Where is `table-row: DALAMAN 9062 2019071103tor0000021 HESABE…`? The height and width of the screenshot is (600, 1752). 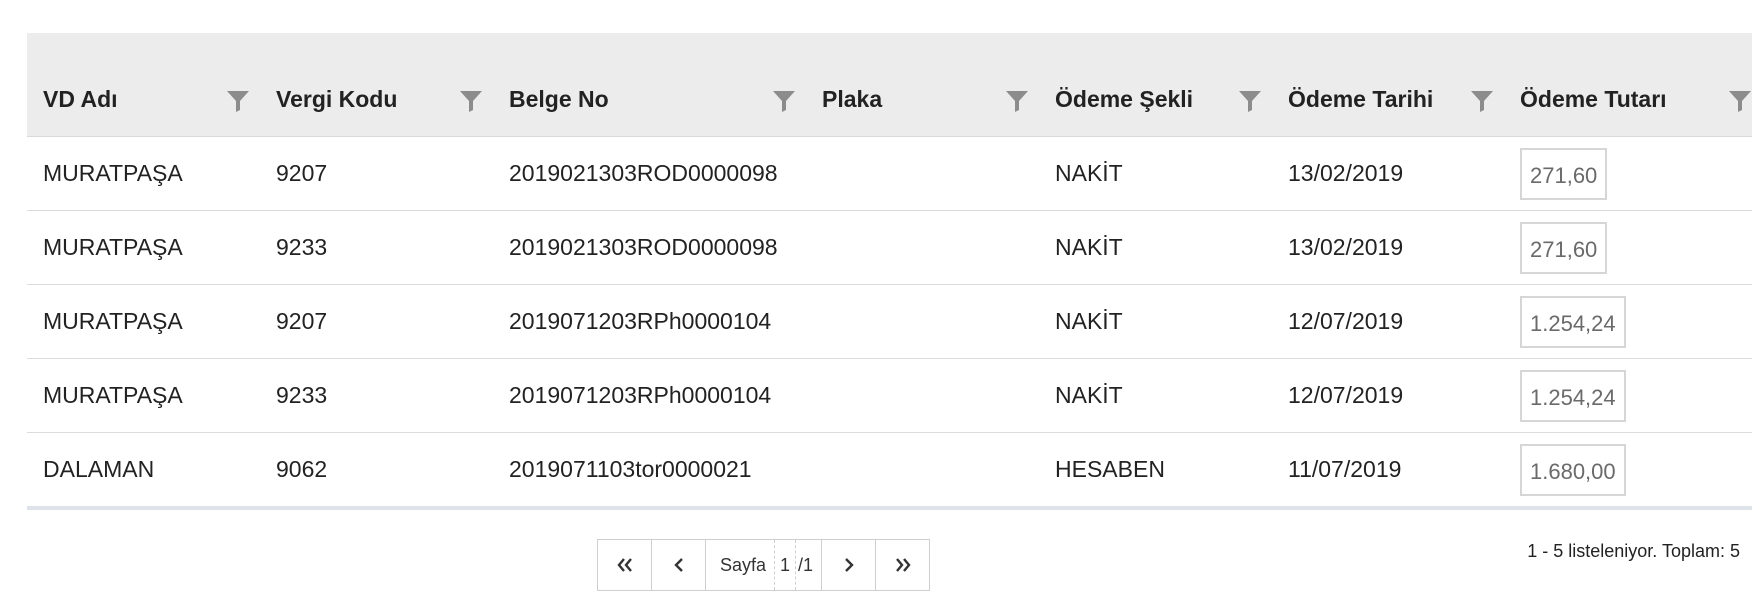 table-row: DALAMAN 9062 2019071103tor0000021 HESABE… is located at coordinates (889, 471).